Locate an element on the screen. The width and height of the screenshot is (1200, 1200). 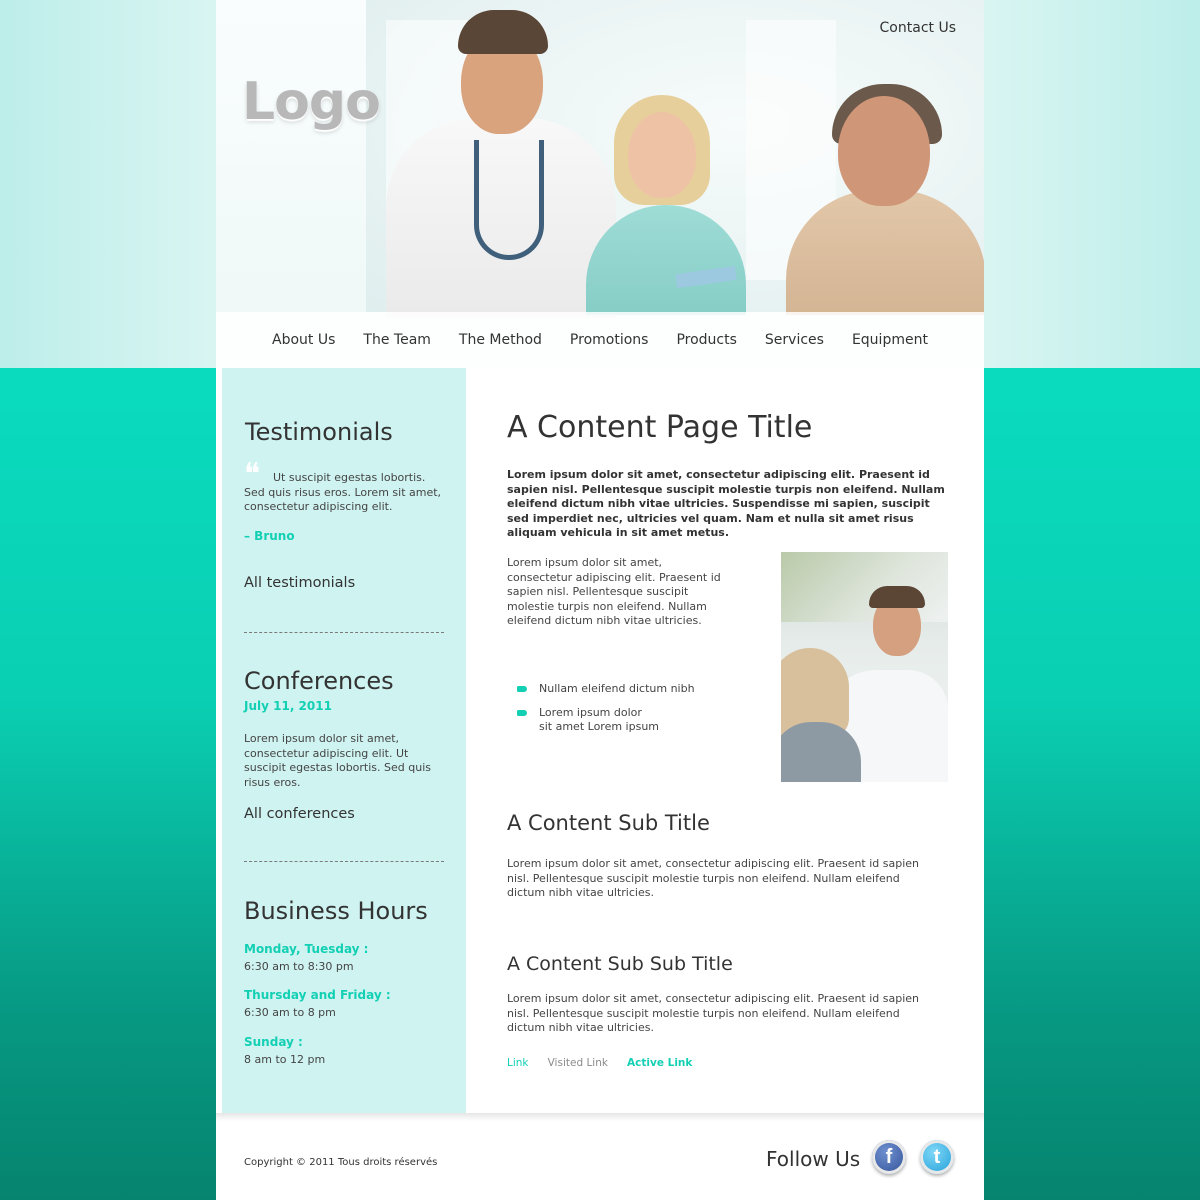
link-samples: Link Visited Link Active Link is located at coordinates (606, 1060).